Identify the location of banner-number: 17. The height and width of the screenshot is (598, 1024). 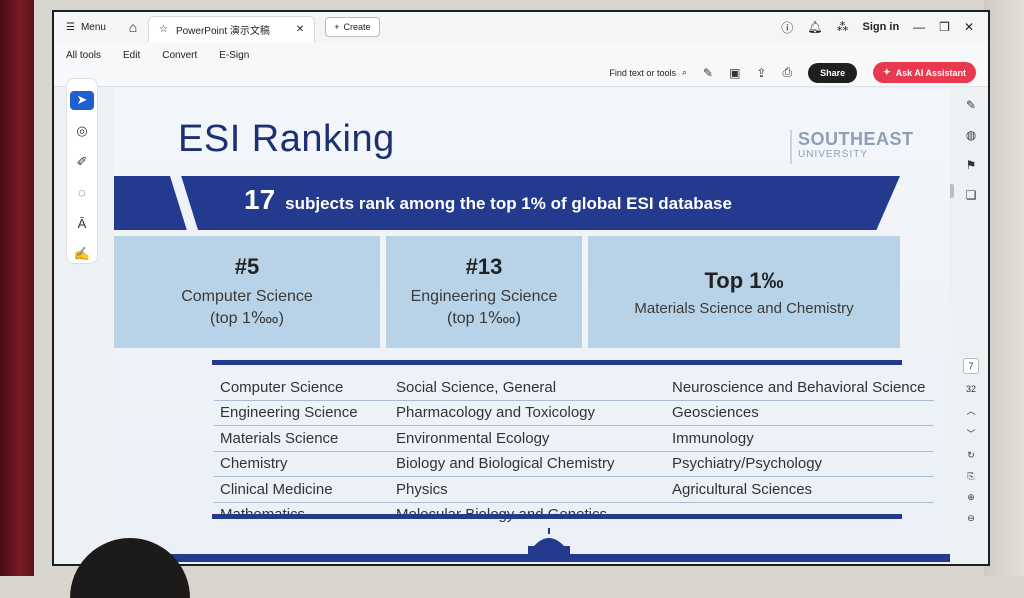
(260, 199).